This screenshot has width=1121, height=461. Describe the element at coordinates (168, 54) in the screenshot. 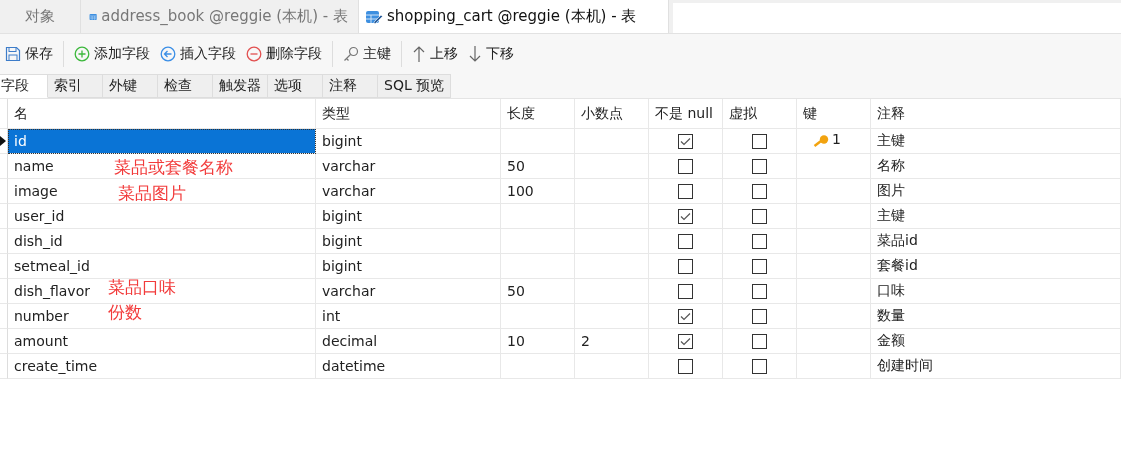

I see `insert-icon` at that location.